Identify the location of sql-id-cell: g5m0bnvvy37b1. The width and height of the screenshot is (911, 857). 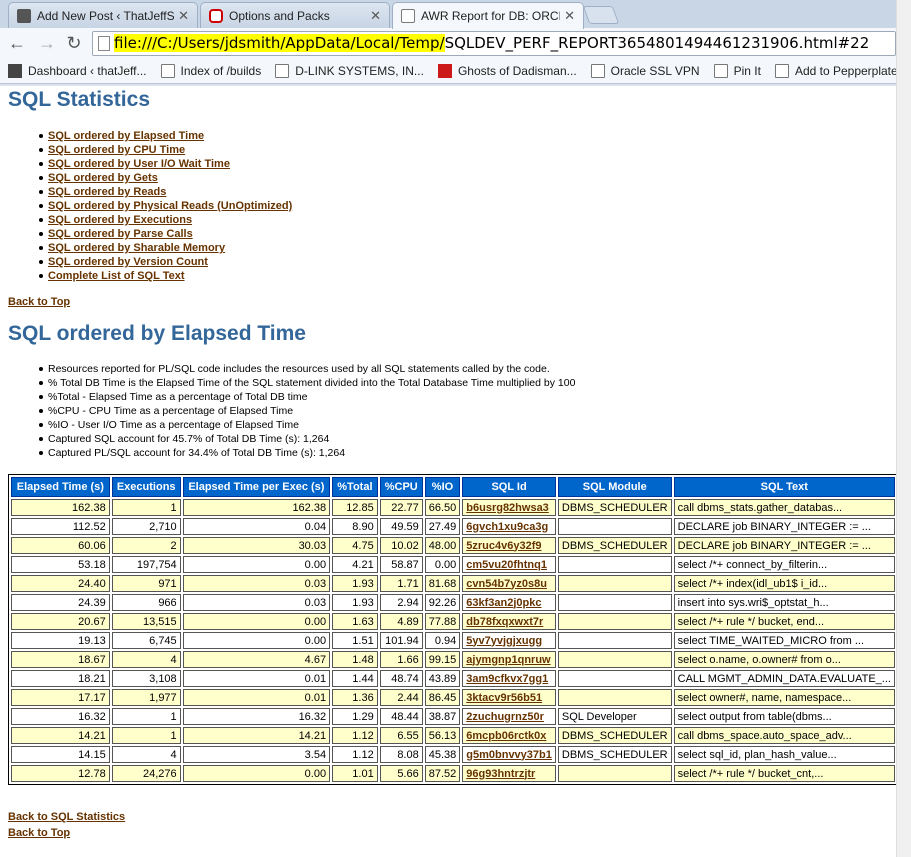
(509, 754).